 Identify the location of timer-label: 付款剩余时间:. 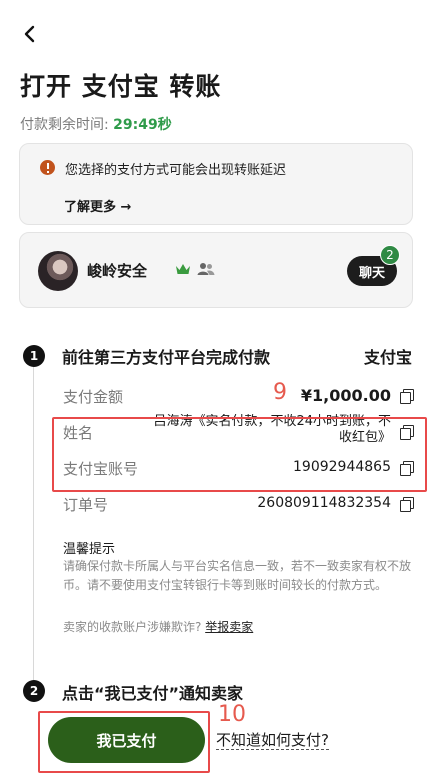
(64, 125).